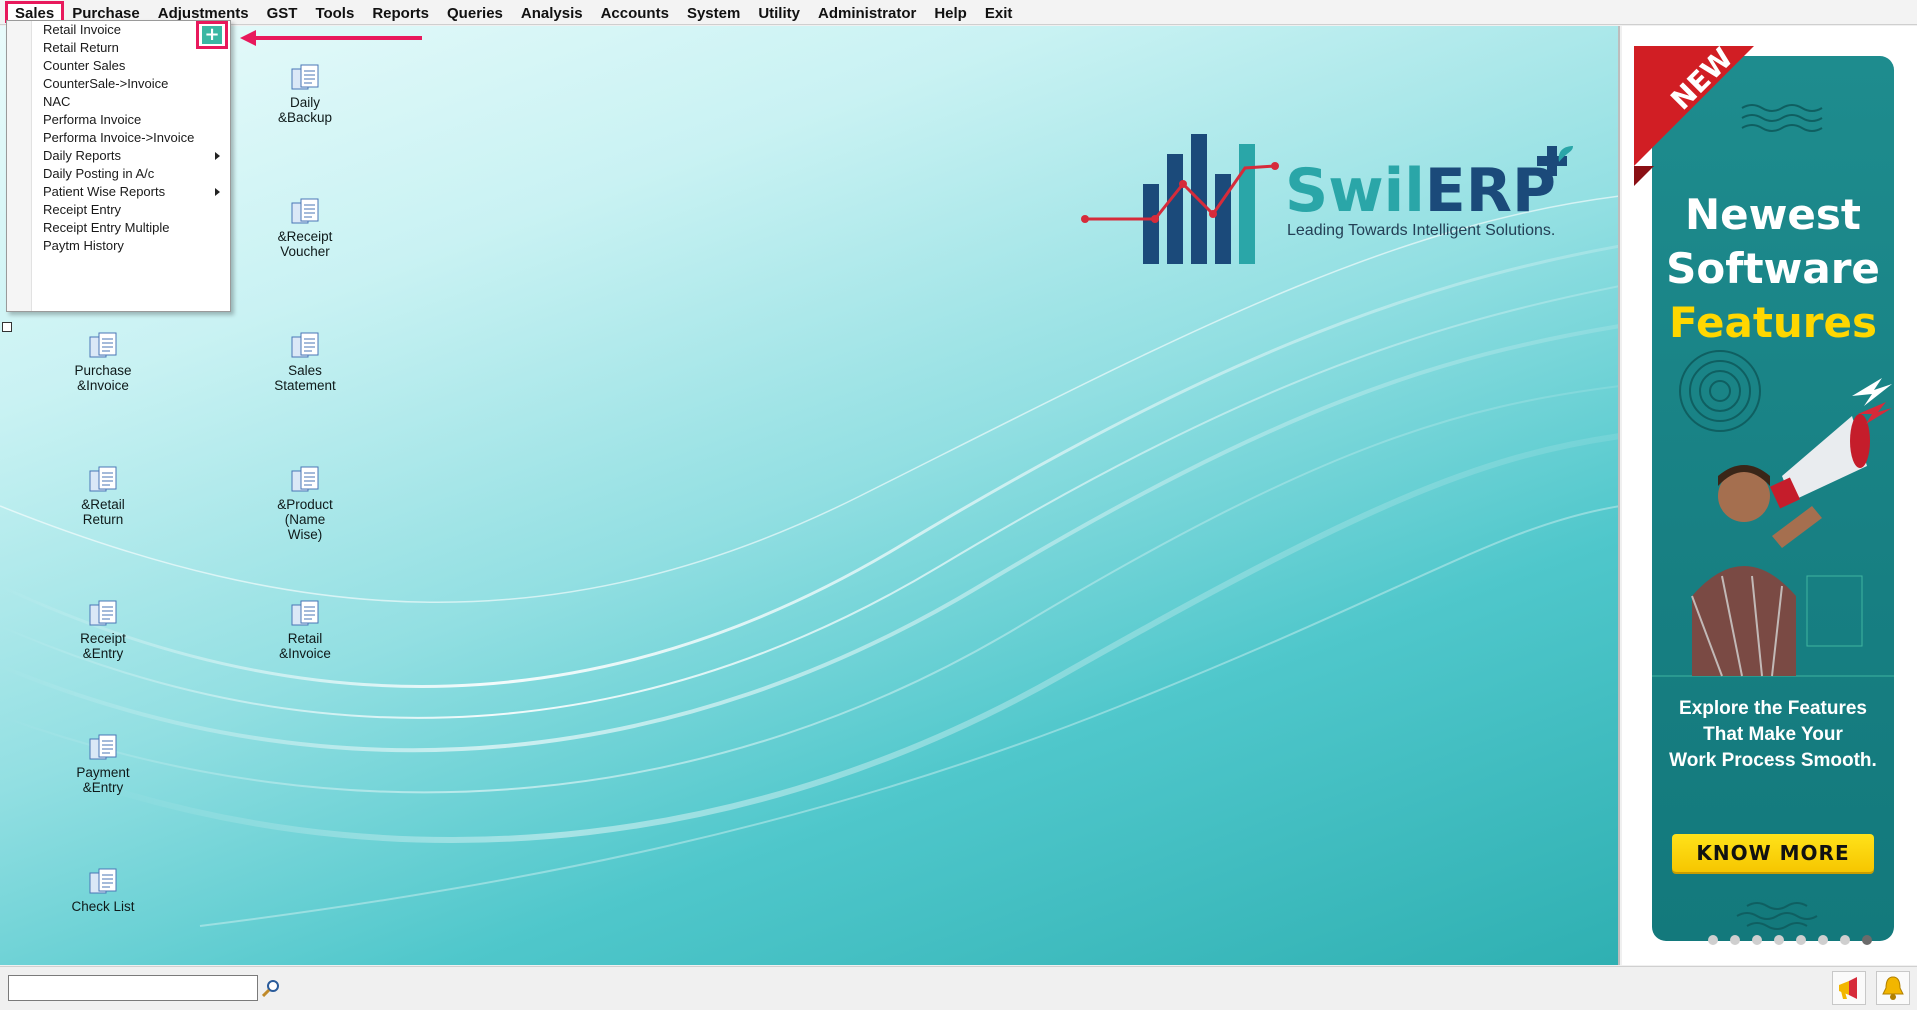  What do you see at coordinates (103, 496) in the screenshot?
I see `desktop-shortcut-retail-return: &Retail Return` at bounding box center [103, 496].